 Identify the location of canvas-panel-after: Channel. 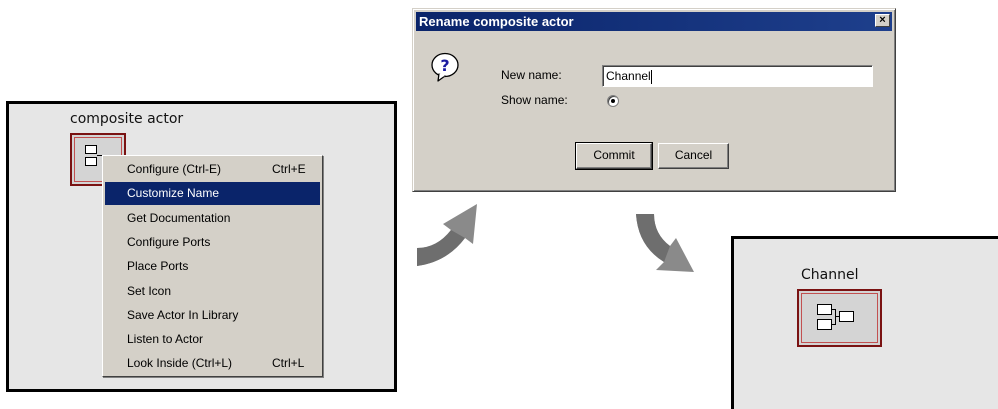
(864, 322).